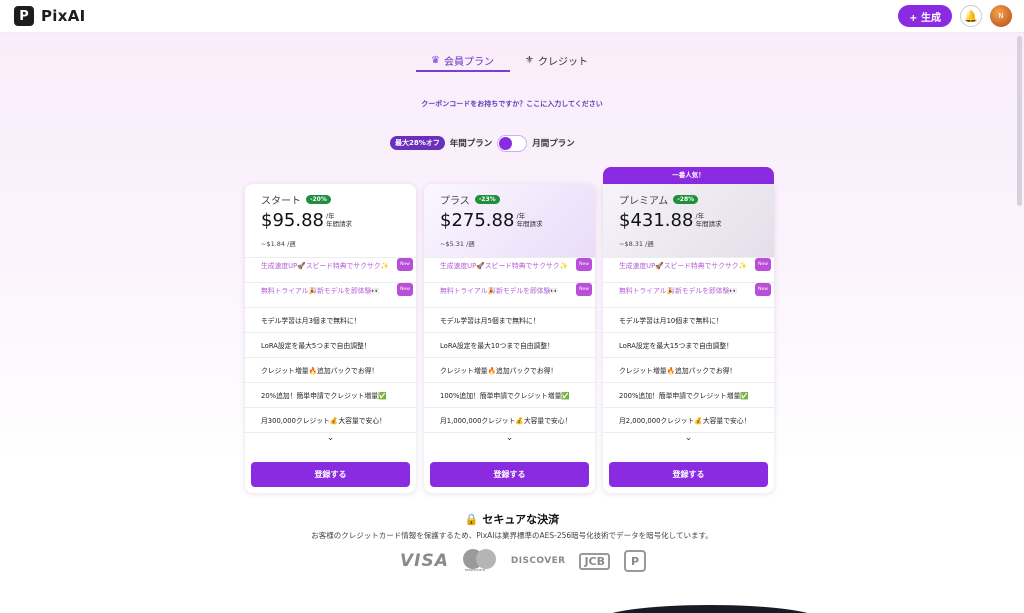 The width and height of the screenshot is (1024, 613). I want to click on billing-period-toggle: 最大28%オフ 年間プラン 月間プラン, so click(482, 143).